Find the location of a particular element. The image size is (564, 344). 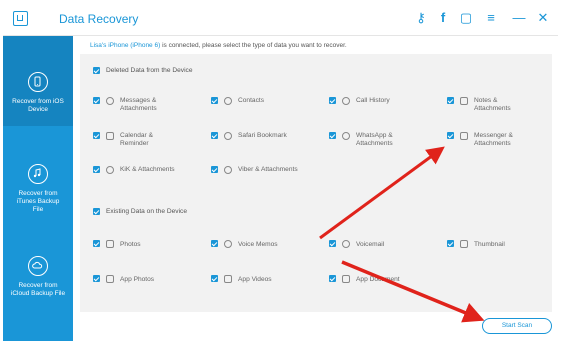

calendar-icon is located at coordinates (110, 136).